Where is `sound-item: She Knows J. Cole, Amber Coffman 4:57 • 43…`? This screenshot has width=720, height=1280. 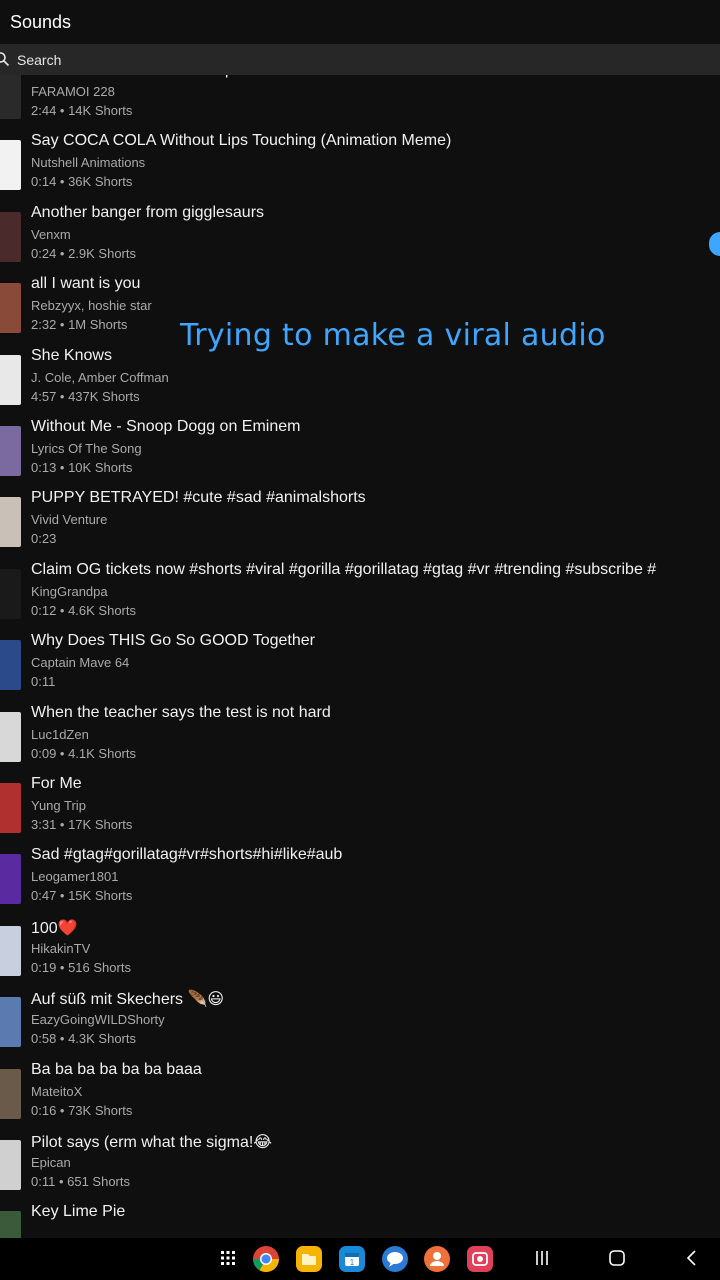
sound-item: She Knows J. Cole, Amber Coffman 4:57 • 43… is located at coordinates (360, 382).